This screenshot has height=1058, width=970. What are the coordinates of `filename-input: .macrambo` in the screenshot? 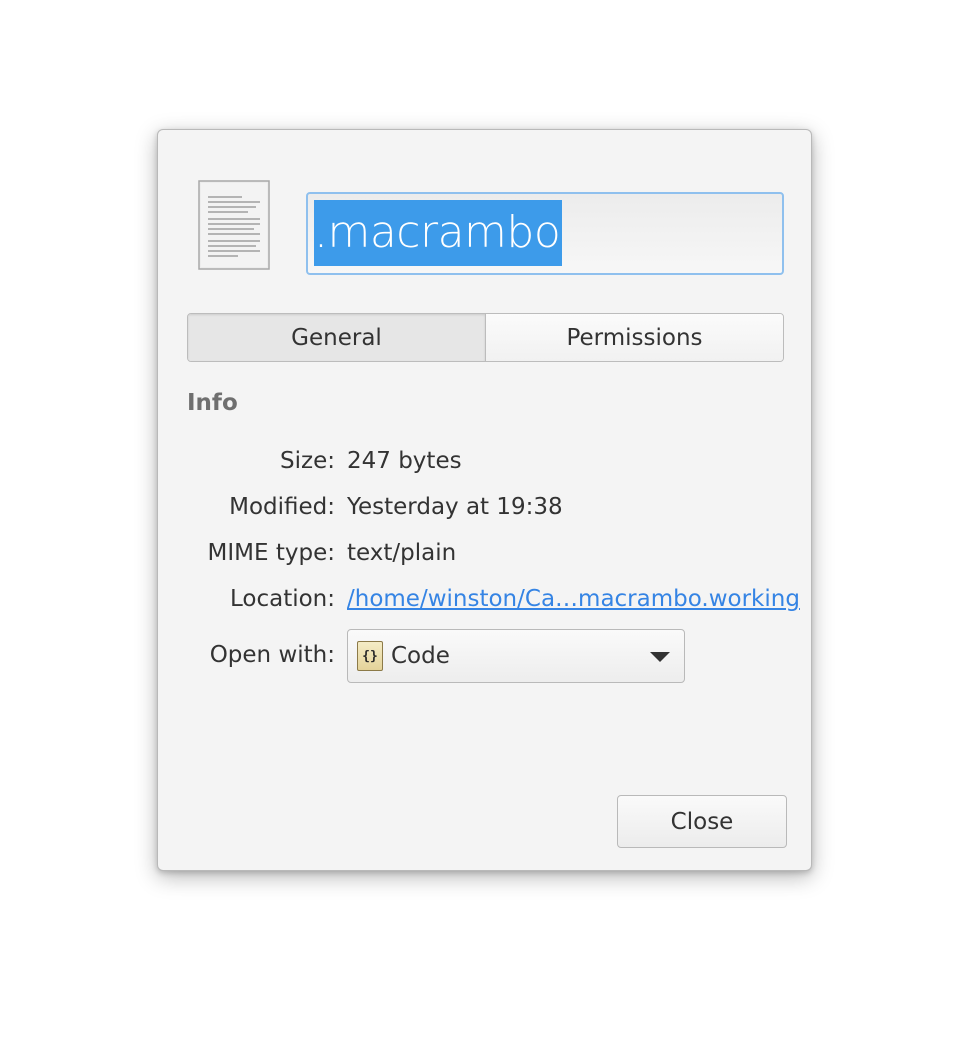 It's located at (545, 233).